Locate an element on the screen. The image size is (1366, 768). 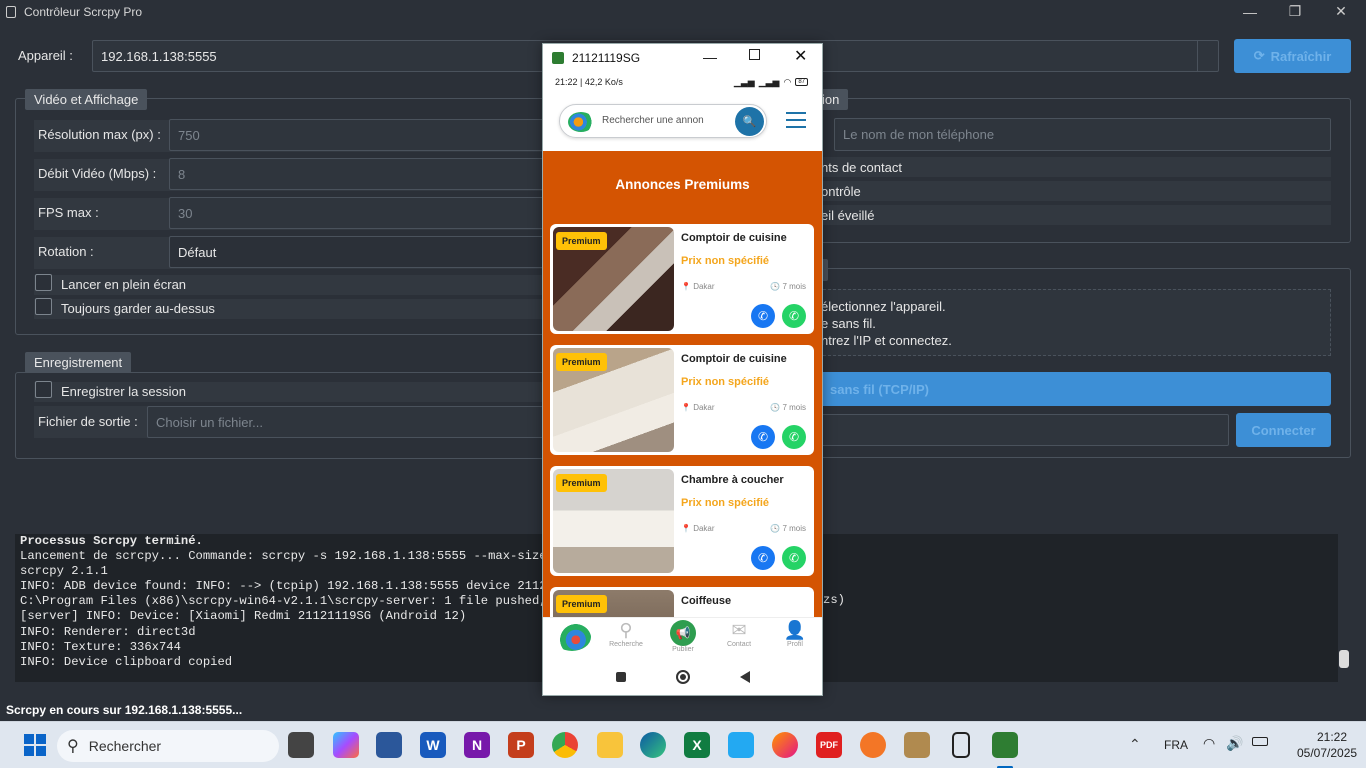
nav-profile: 👤 Profil is located at coordinates (795, 634).